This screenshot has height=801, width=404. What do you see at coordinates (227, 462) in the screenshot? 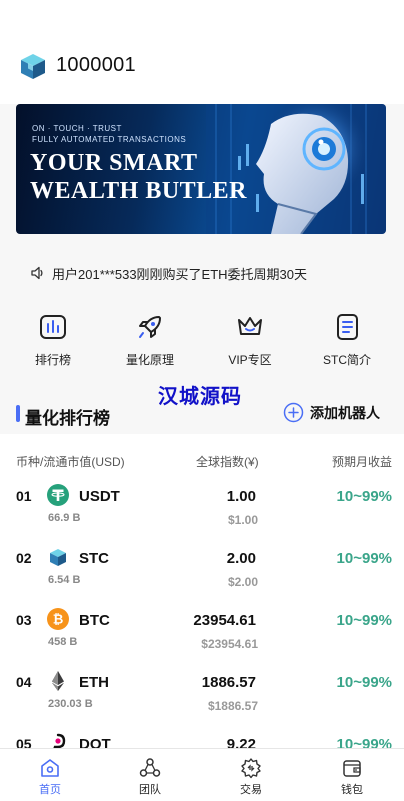
I see `header-index: 全球指数(¥)` at bounding box center [227, 462].